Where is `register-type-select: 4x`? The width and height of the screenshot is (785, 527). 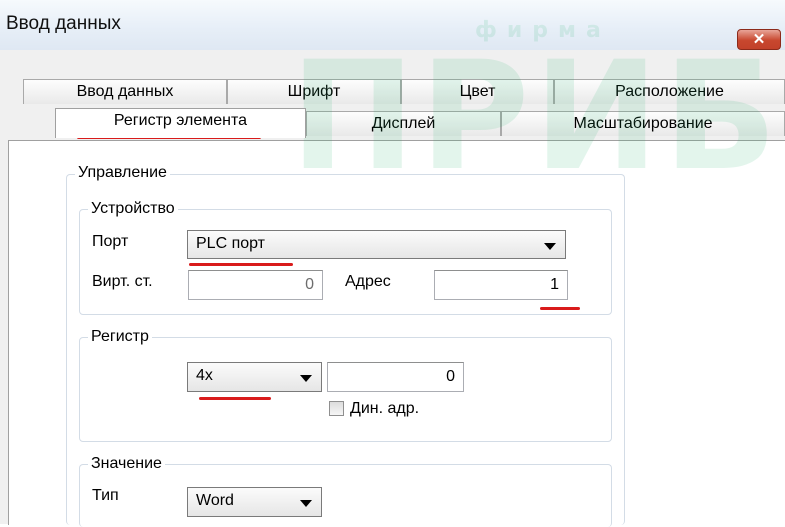 register-type-select: 4x is located at coordinates (254, 377).